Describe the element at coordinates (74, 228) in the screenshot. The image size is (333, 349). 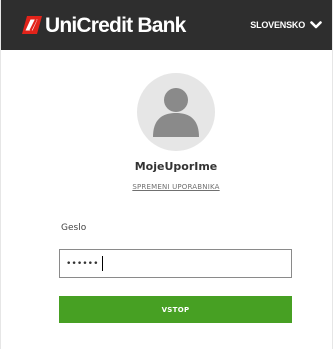
I see `password-label: Geslo` at that location.